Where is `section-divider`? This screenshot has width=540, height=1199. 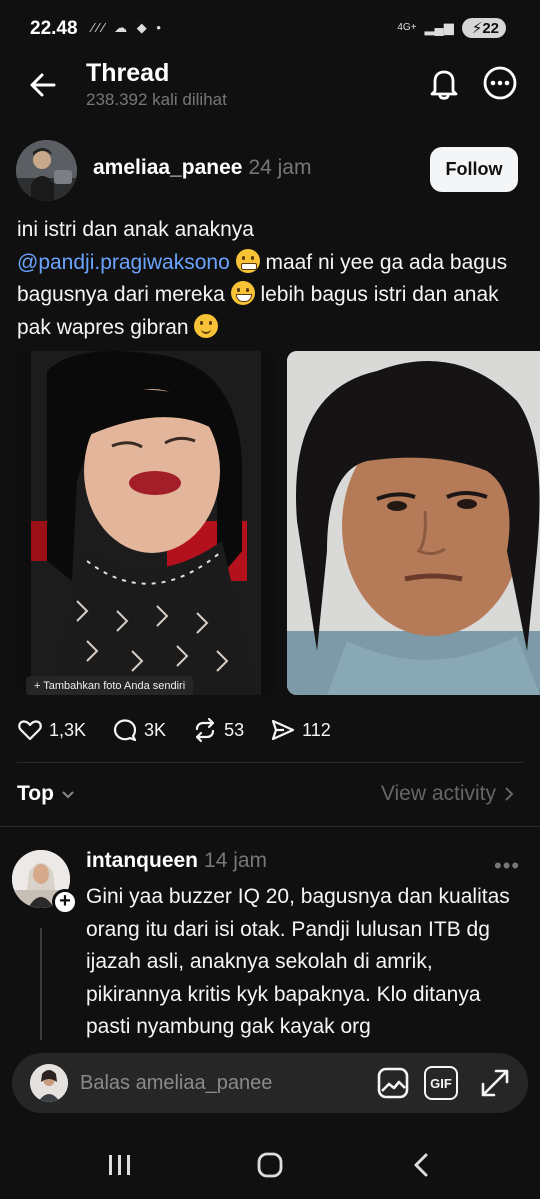 section-divider is located at coordinates (270, 826).